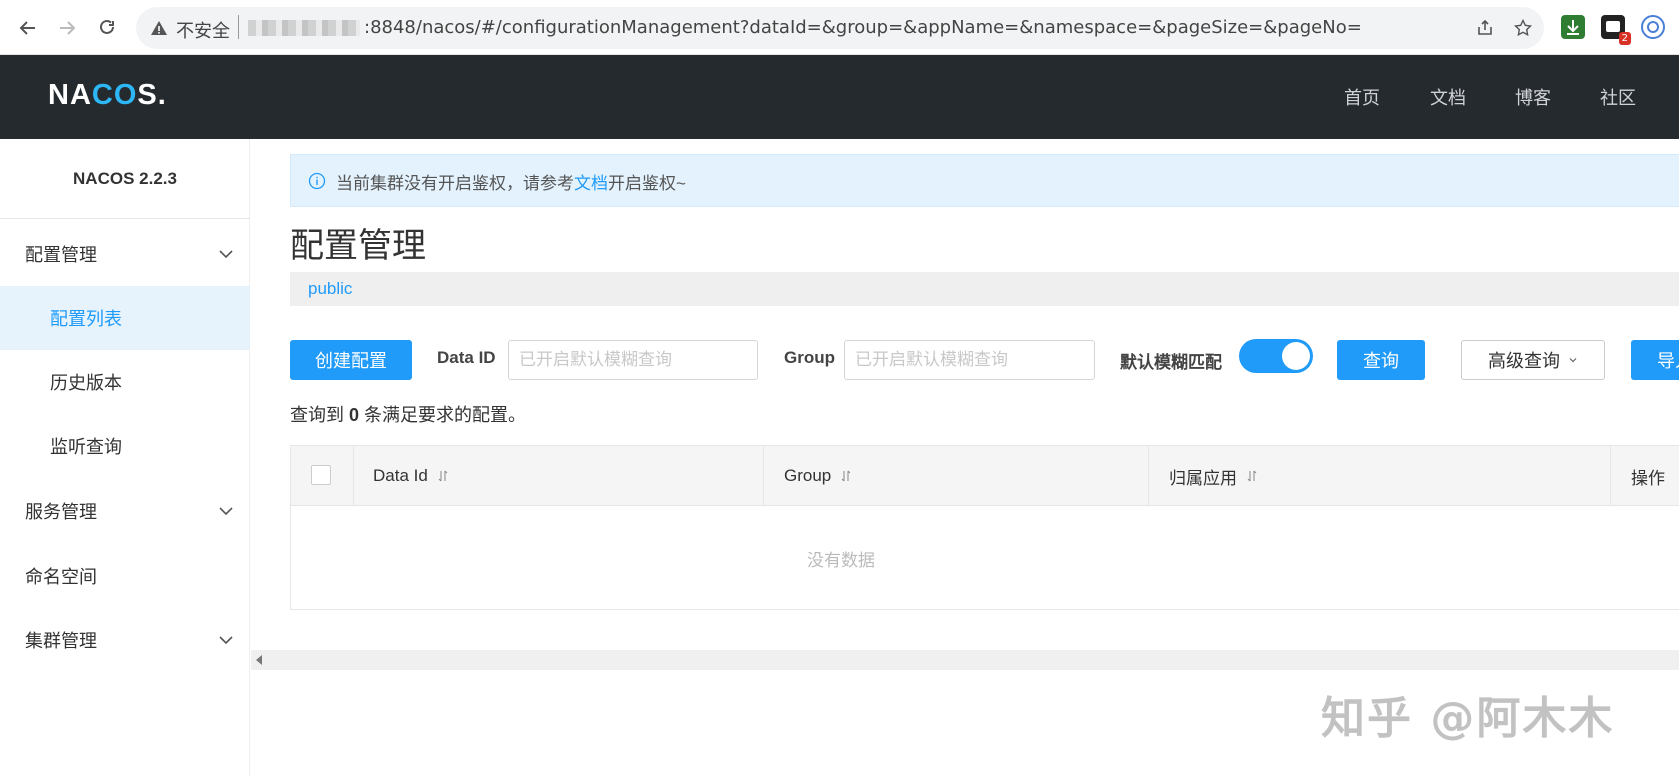  I want to click on query-button: 查询, so click(1381, 360).